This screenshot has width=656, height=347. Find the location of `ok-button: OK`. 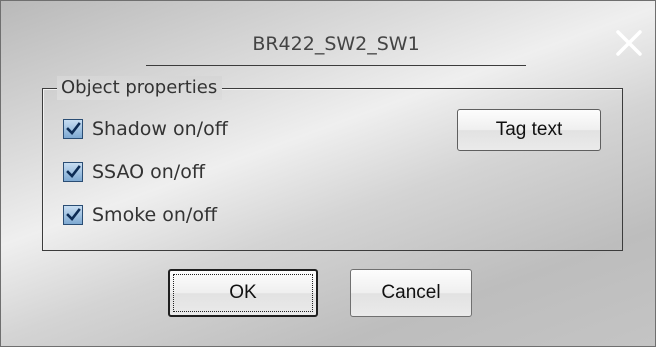

ok-button: OK is located at coordinates (243, 293).